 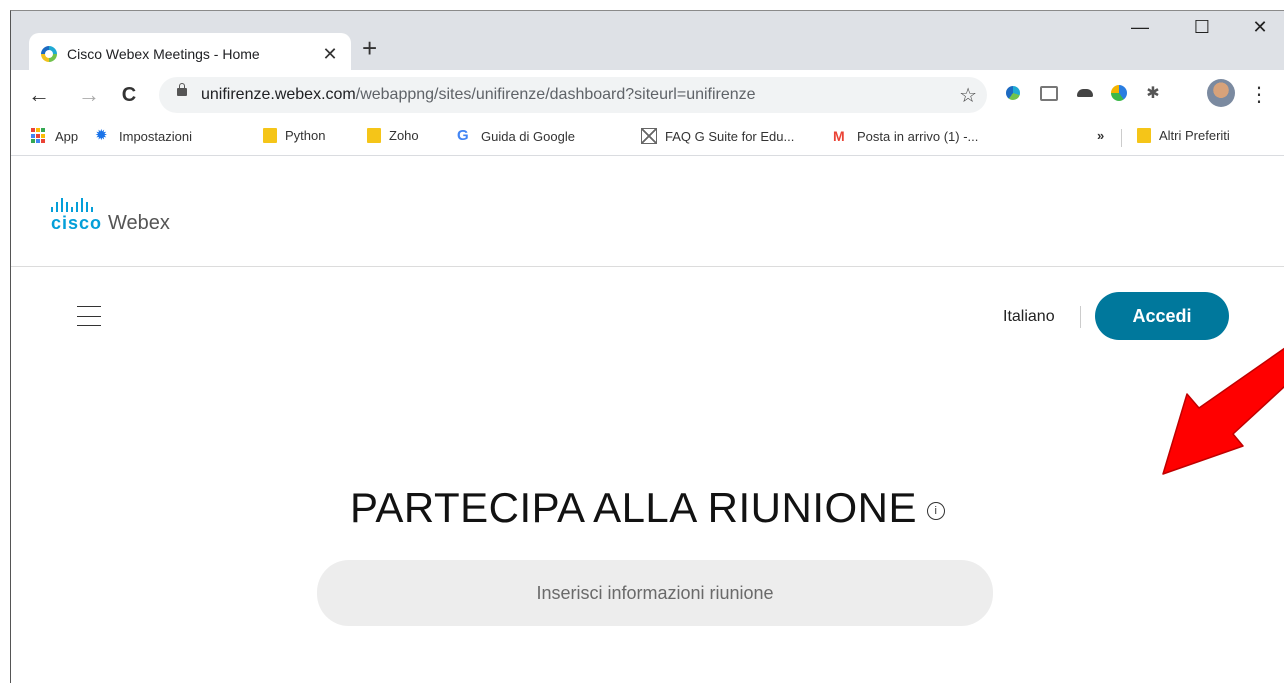 I want to click on tab-webex-home: Cisco Webex Meetings - Home ✕, so click(x=190, y=54).